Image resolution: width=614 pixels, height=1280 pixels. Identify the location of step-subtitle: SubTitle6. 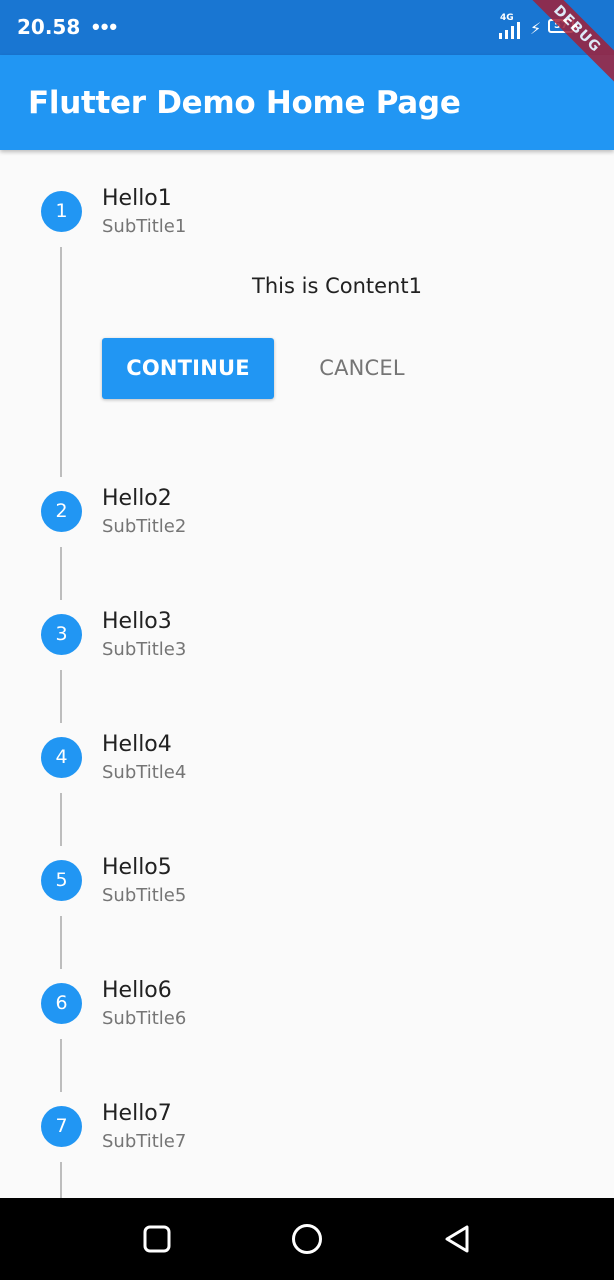
(144, 1018).